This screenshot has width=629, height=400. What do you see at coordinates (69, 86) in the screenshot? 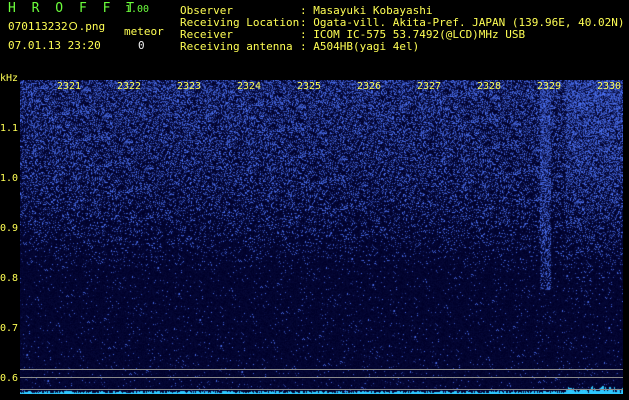
I see `x-tick-2321: 2321` at bounding box center [69, 86].